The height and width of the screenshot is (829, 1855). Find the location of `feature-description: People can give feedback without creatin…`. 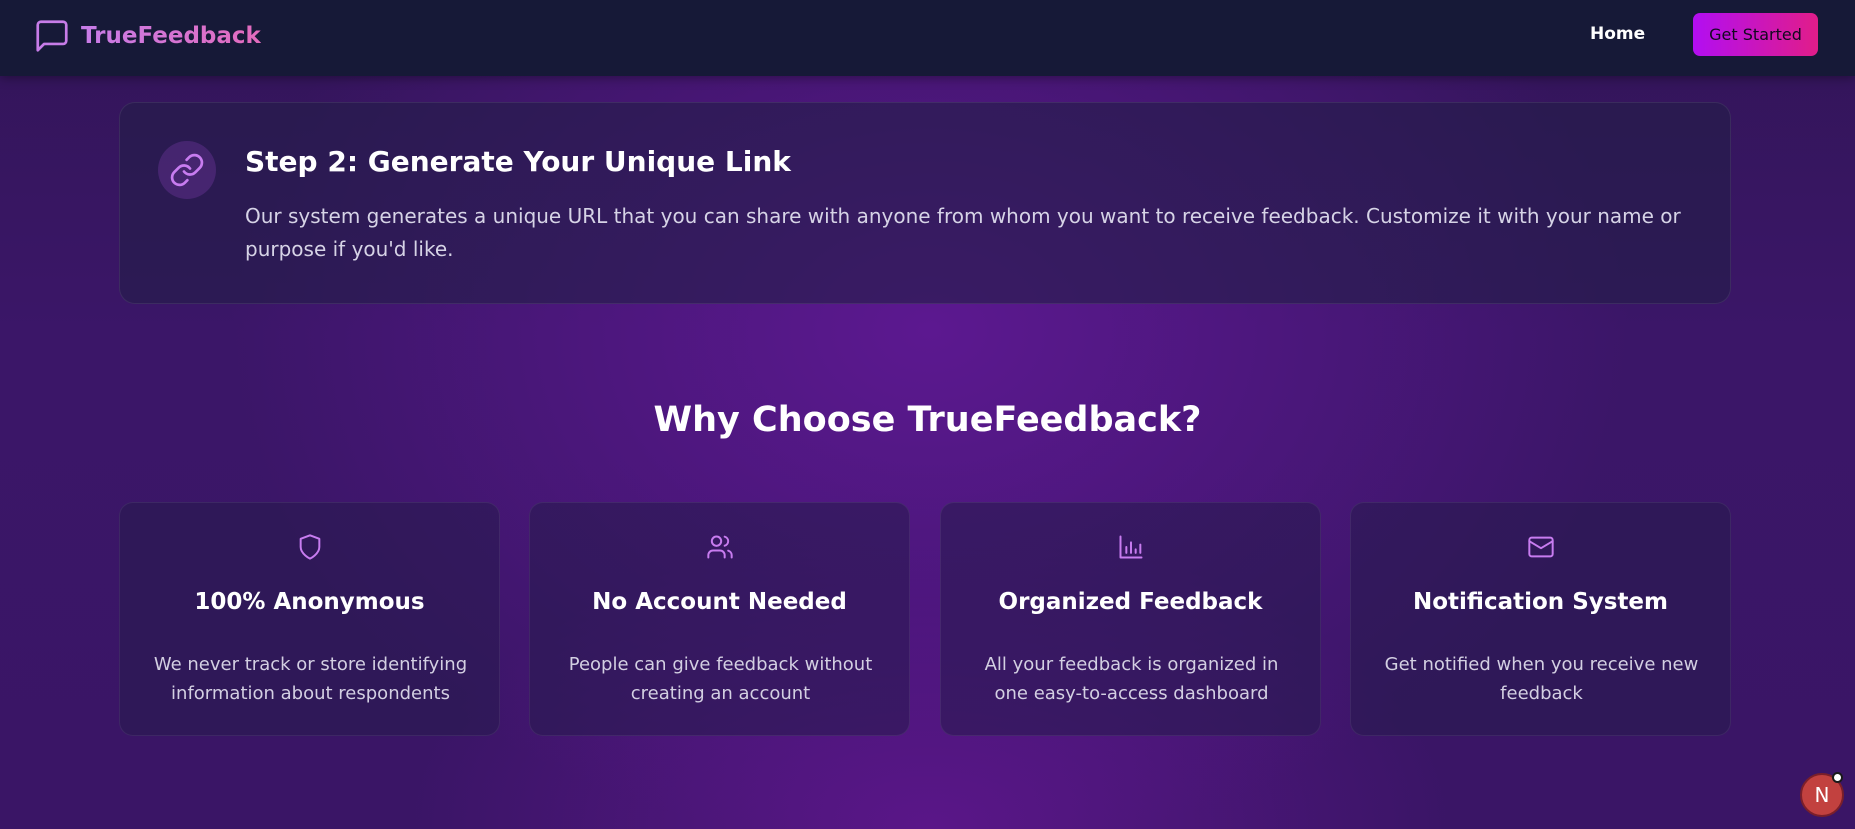

feature-description: People can give feedback without creatin… is located at coordinates (720, 679).